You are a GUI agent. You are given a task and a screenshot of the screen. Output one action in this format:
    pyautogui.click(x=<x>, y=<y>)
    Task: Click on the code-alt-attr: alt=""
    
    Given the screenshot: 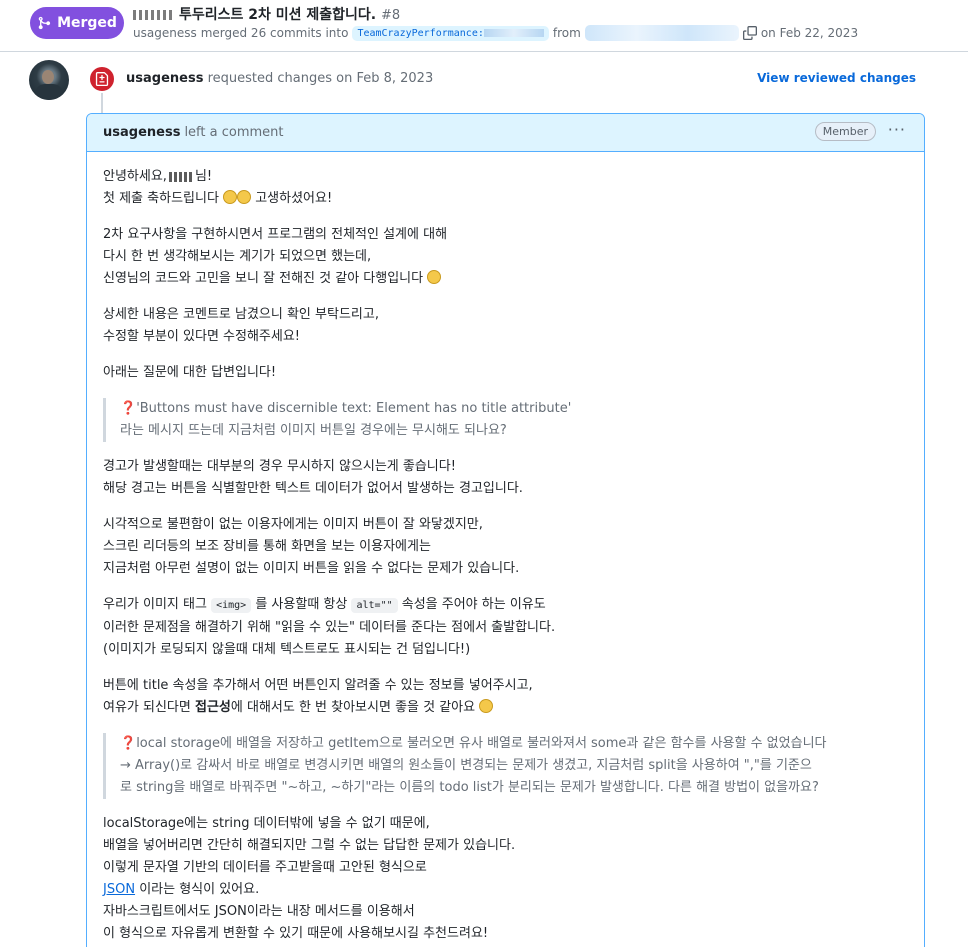 What is the action you would take?
    pyautogui.click(x=374, y=605)
    